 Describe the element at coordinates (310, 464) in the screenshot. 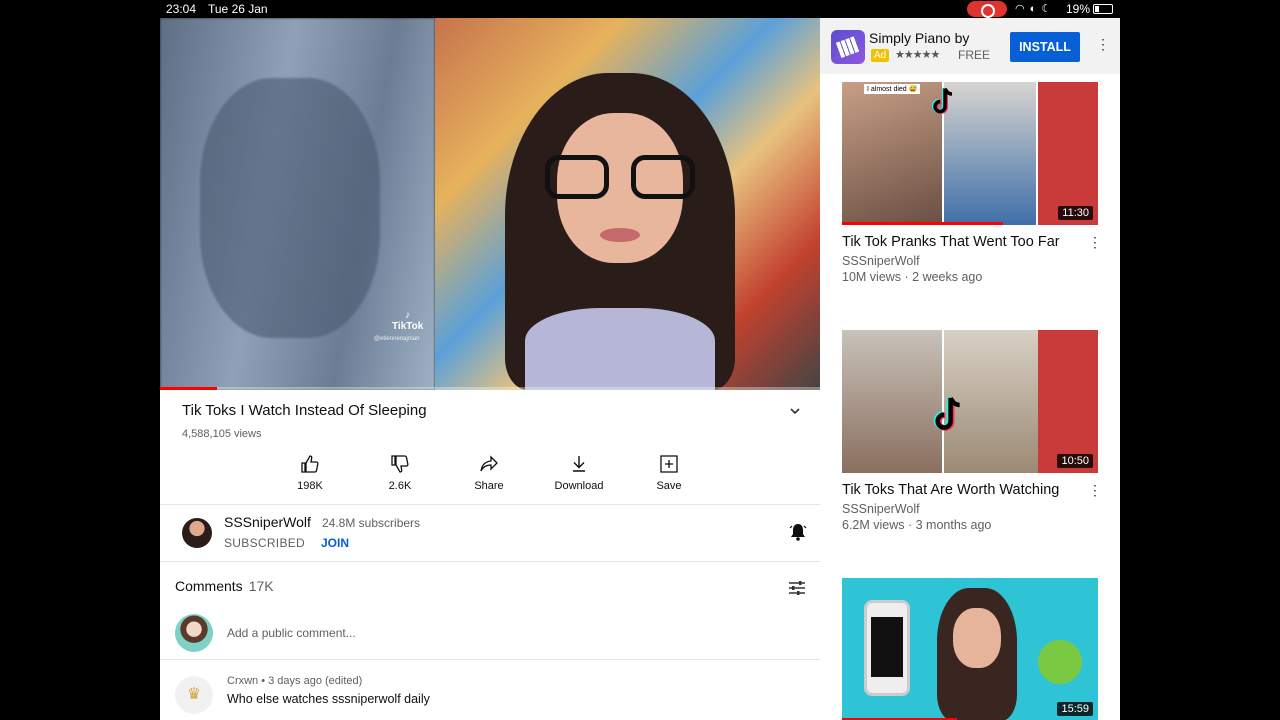

I see `thumbs-up-icon` at that location.